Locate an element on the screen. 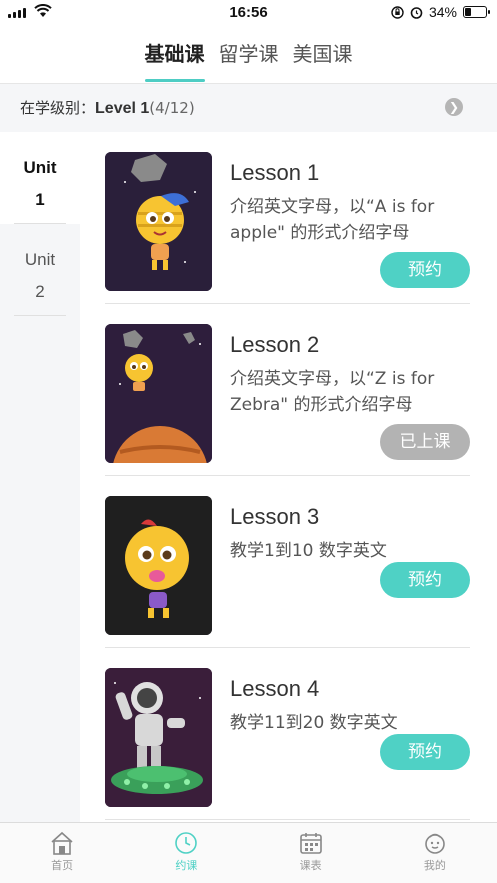 The width and height of the screenshot is (497, 883). nav-label: 我的 is located at coordinates (434, 865).